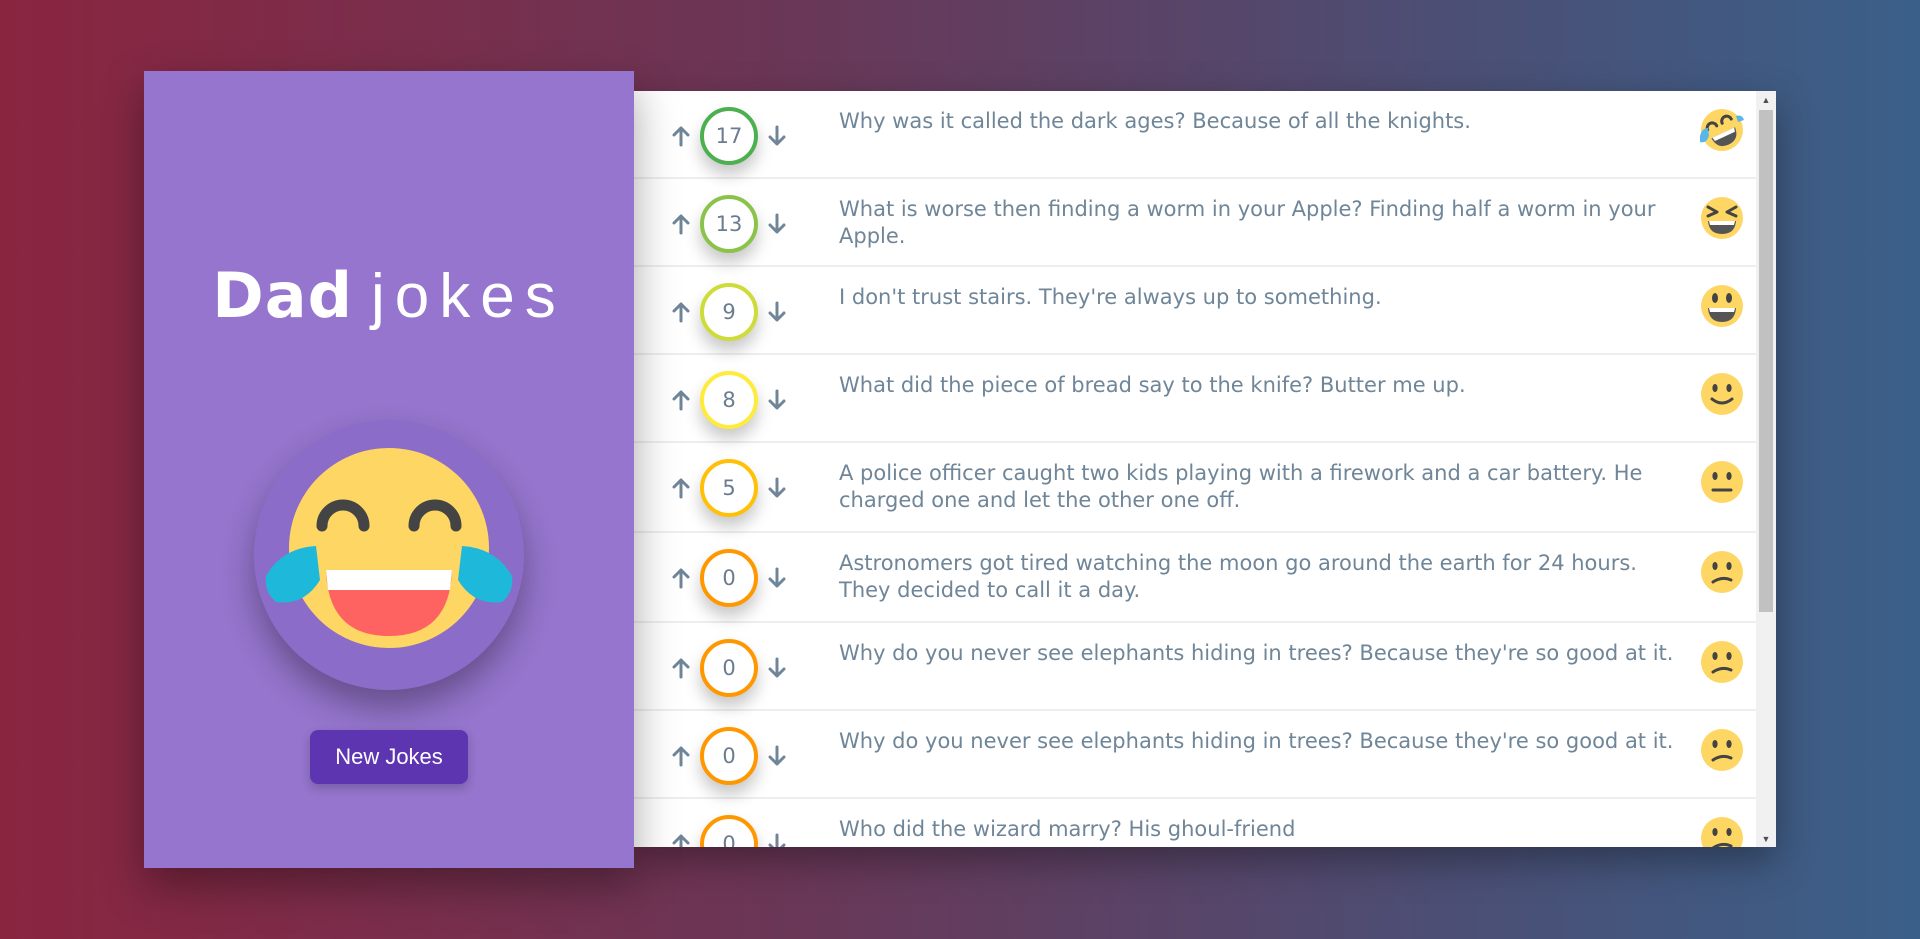  What do you see at coordinates (729, 312) in the screenshot?
I see `joke-score: 9` at bounding box center [729, 312].